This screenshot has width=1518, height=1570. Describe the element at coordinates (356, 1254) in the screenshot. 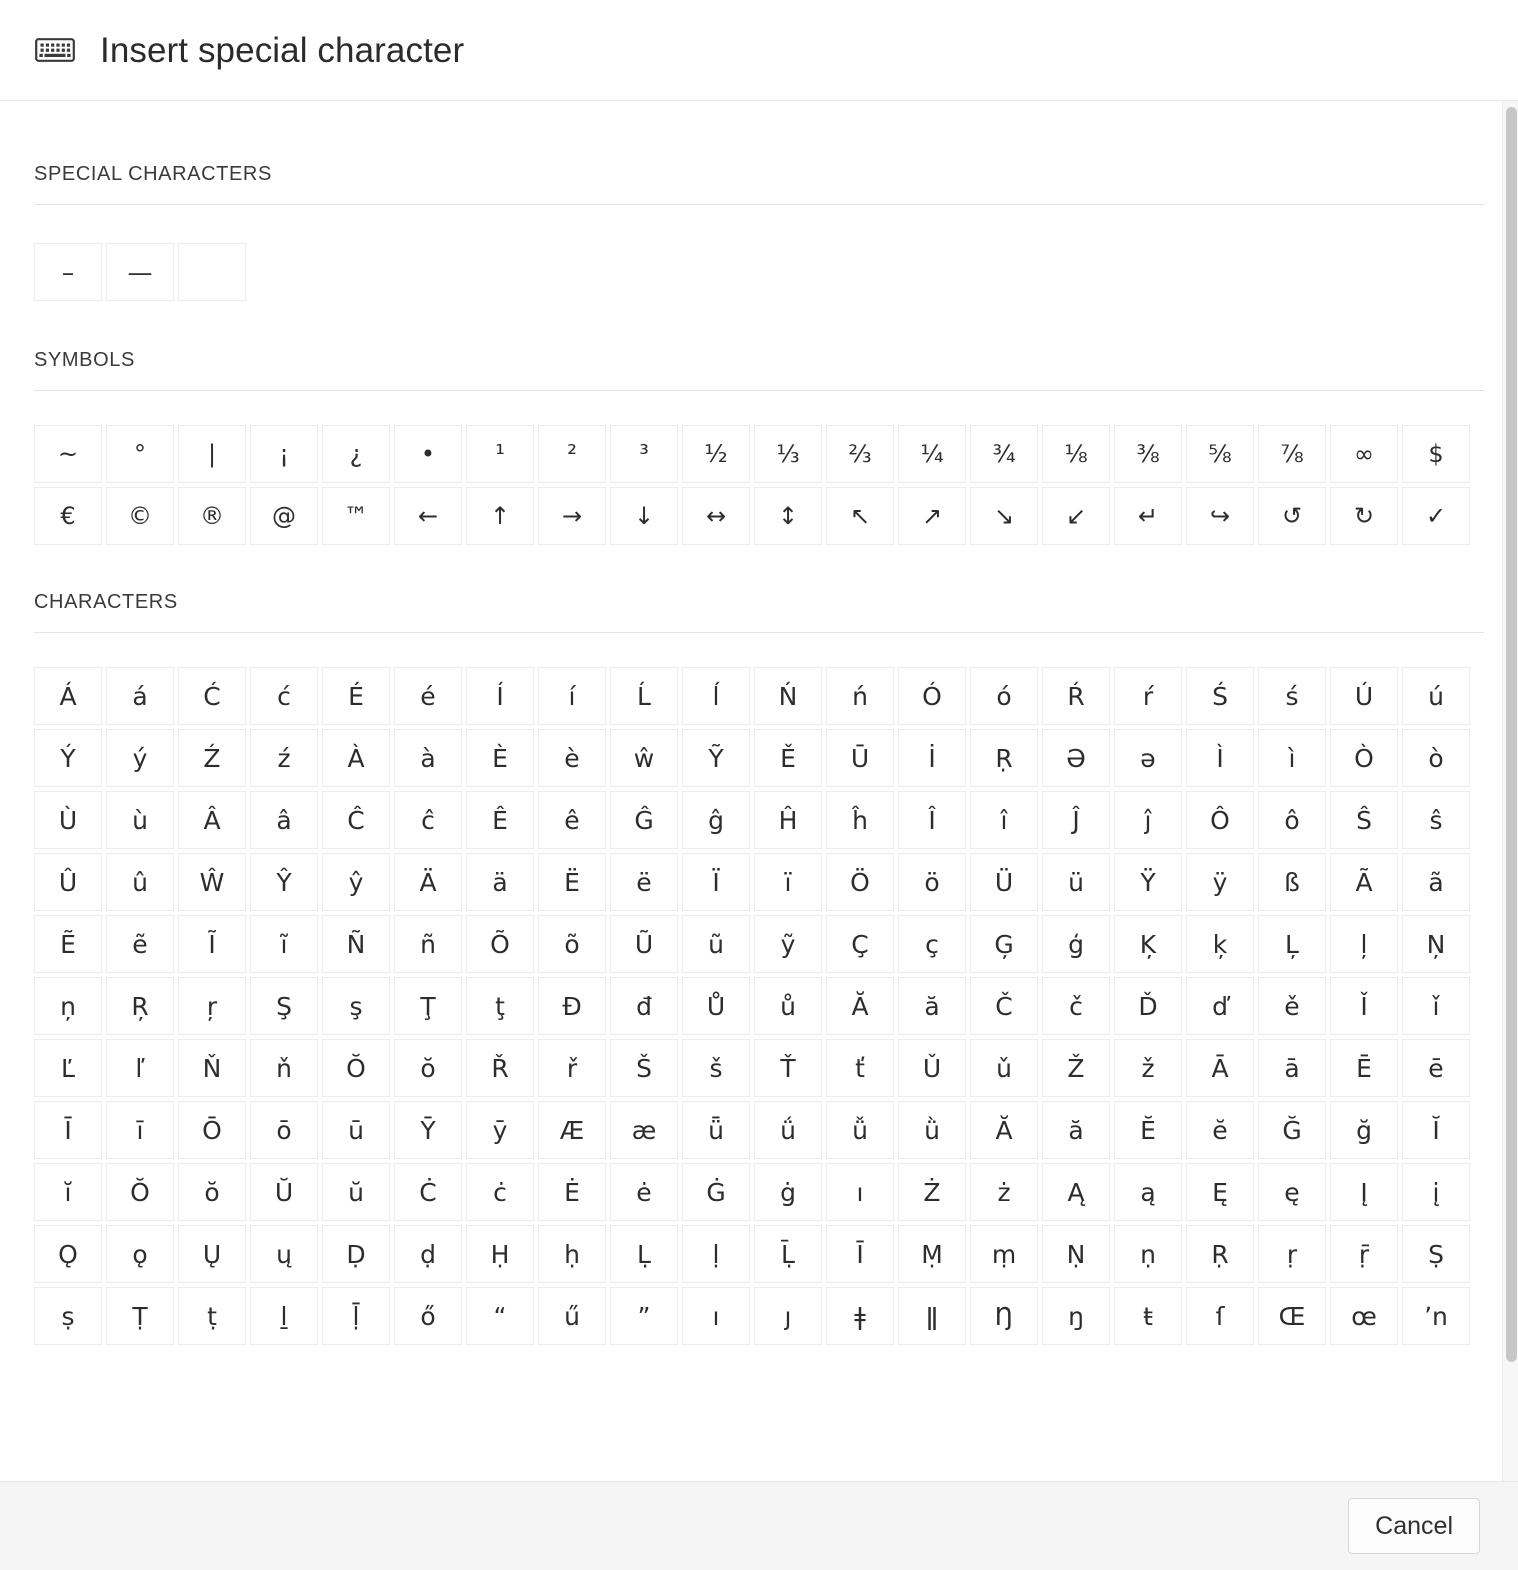

I see `character-cell: Ḍ` at that location.